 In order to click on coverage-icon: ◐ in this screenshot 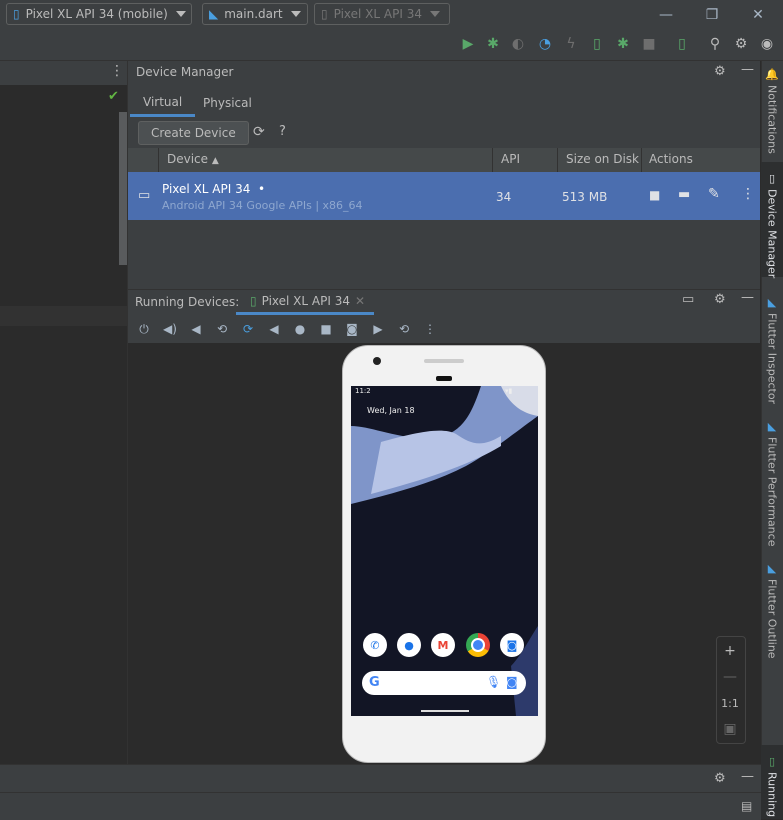, I will do `click(518, 44)`.